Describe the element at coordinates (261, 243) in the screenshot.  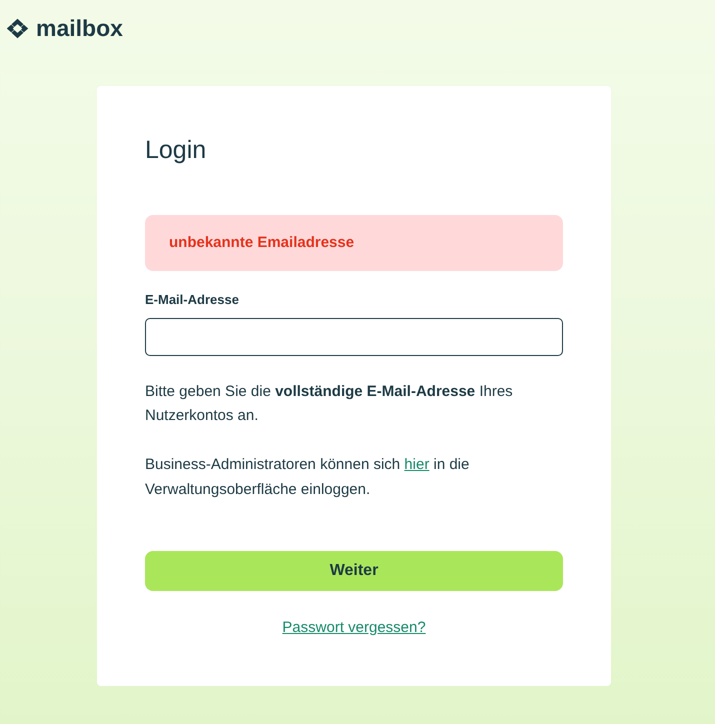
I see `error-message: unbekannte Emailadresse` at that location.